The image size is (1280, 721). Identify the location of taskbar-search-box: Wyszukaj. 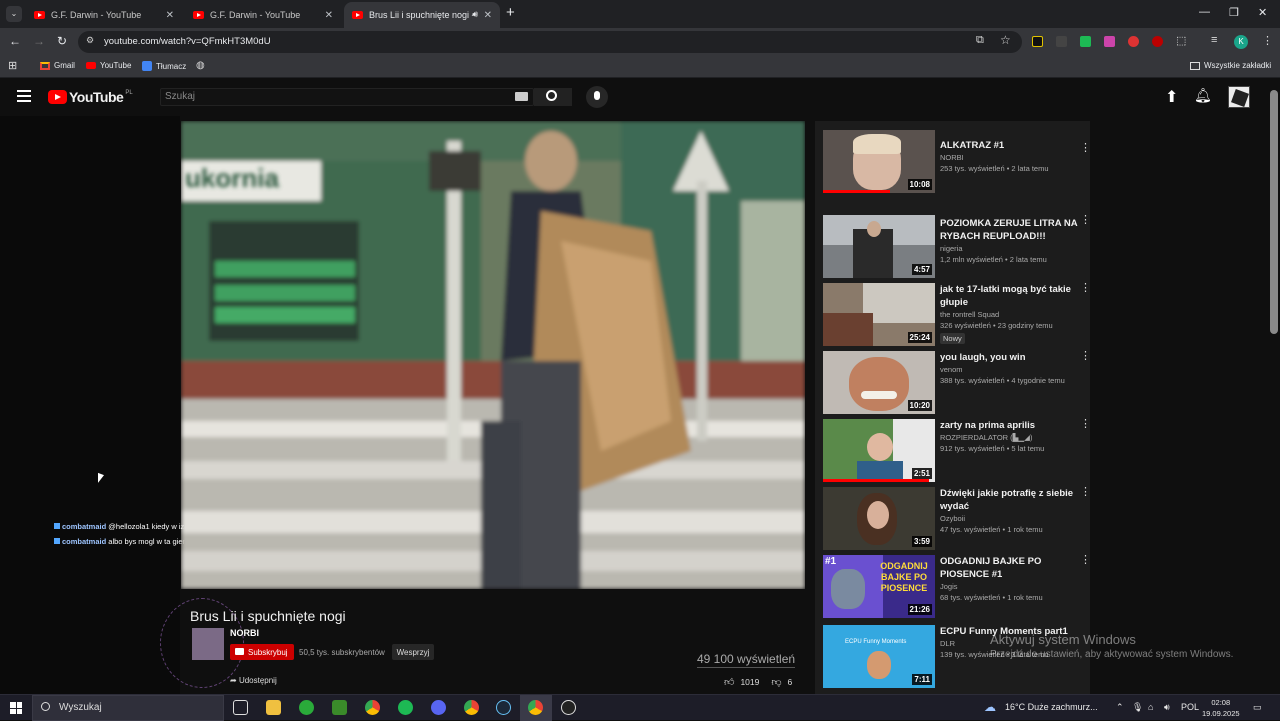
(128, 708).